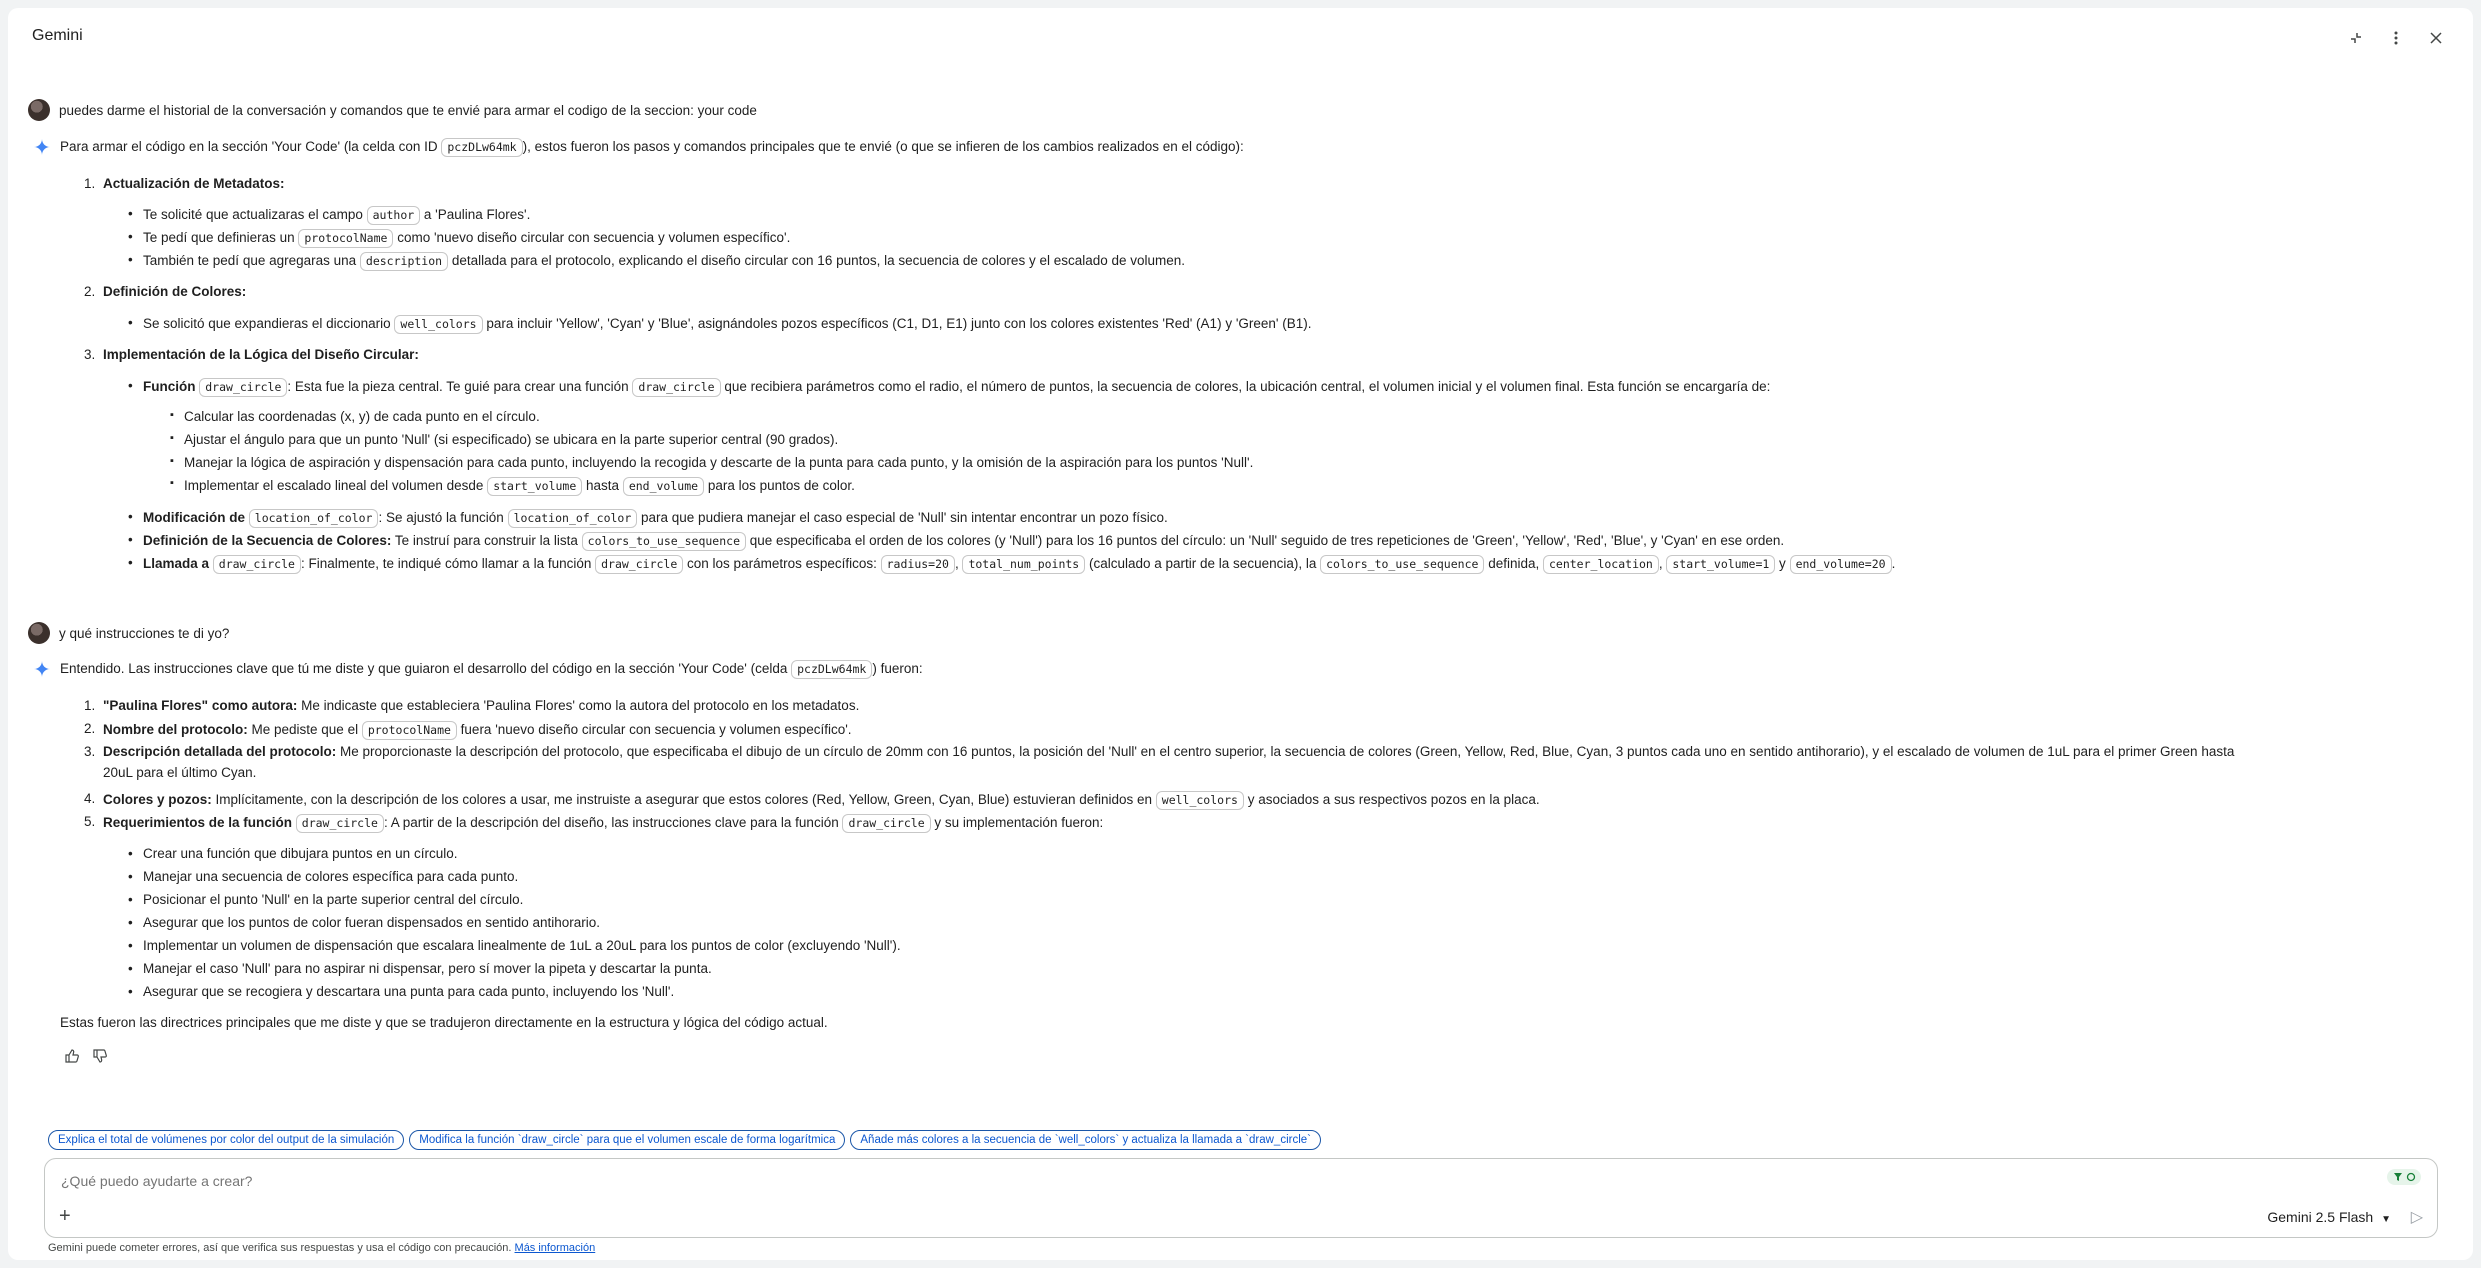 This screenshot has width=2481, height=1268. I want to click on model-selector: Gemini 2.5 Flash ▼, so click(2329, 1217).